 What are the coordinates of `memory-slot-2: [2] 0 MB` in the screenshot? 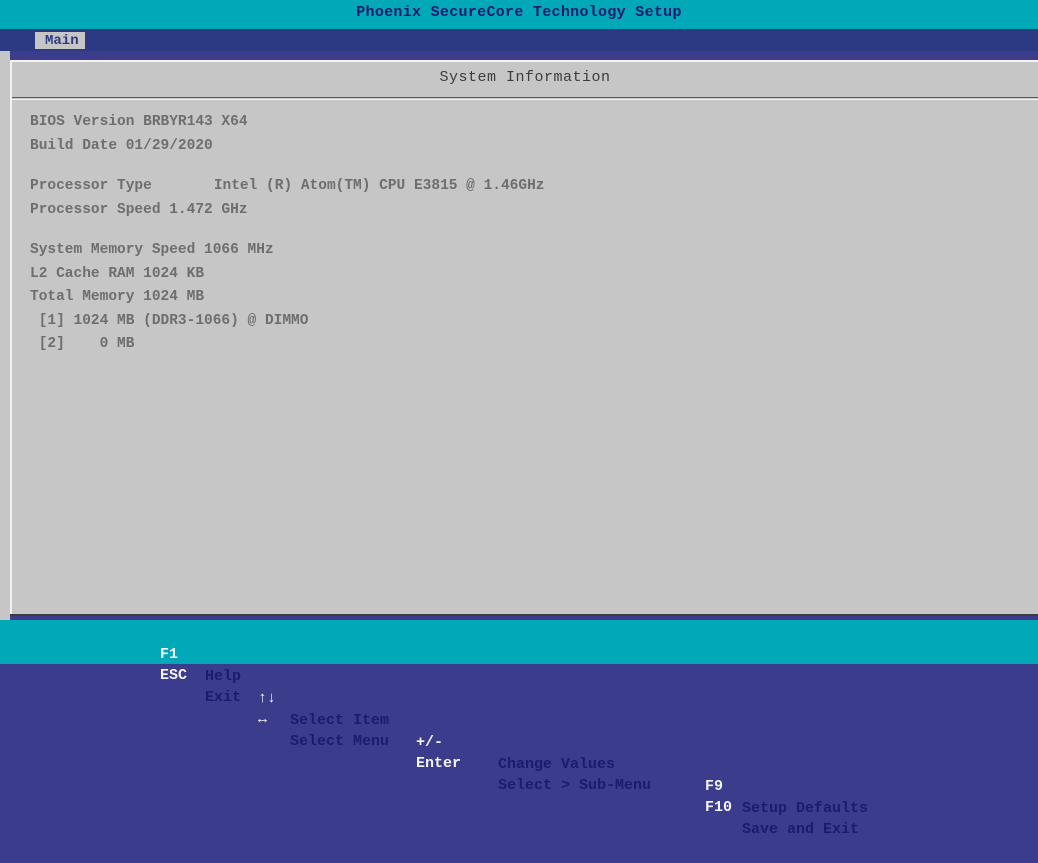 It's located at (82, 344).